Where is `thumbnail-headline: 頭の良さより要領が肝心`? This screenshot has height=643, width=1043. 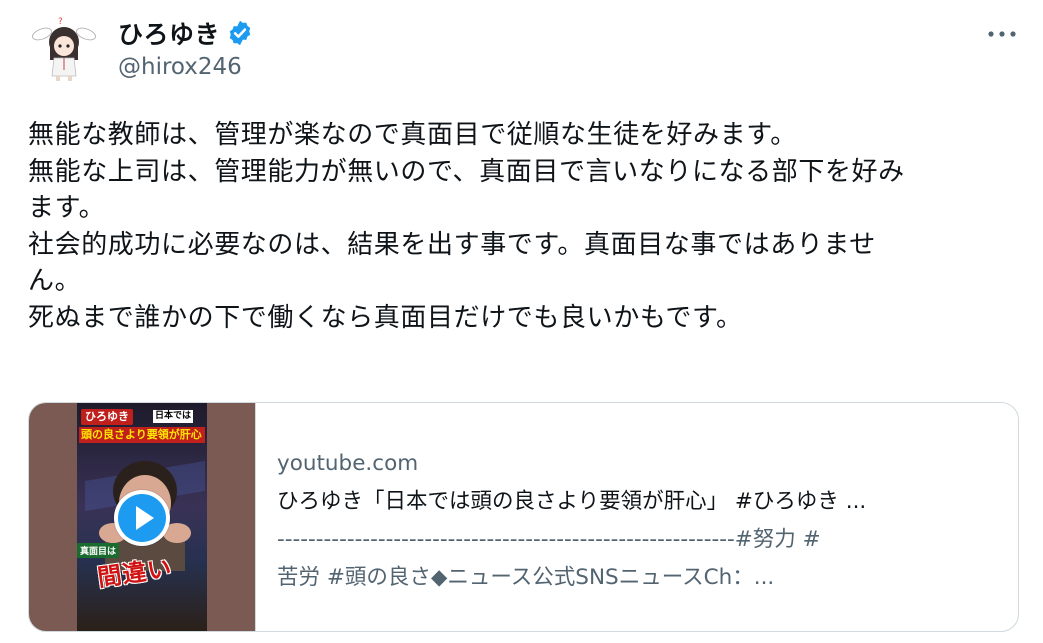
thumbnail-headline: 頭の良さより要領が肝心 is located at coordinates (142, 435).